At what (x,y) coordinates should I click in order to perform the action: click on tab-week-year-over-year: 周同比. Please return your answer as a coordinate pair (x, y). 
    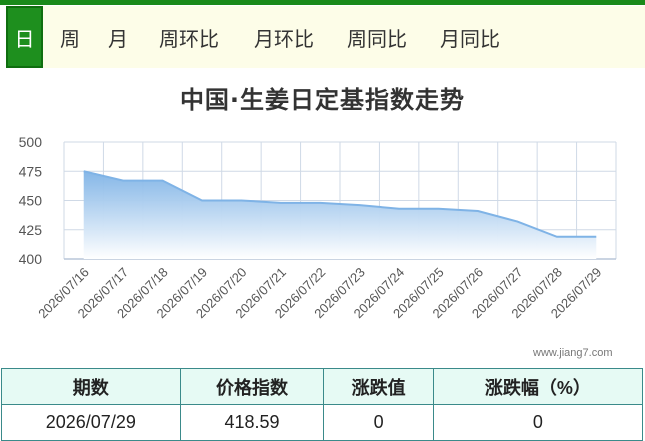
    Looking at the image, I should click on (377, 37).